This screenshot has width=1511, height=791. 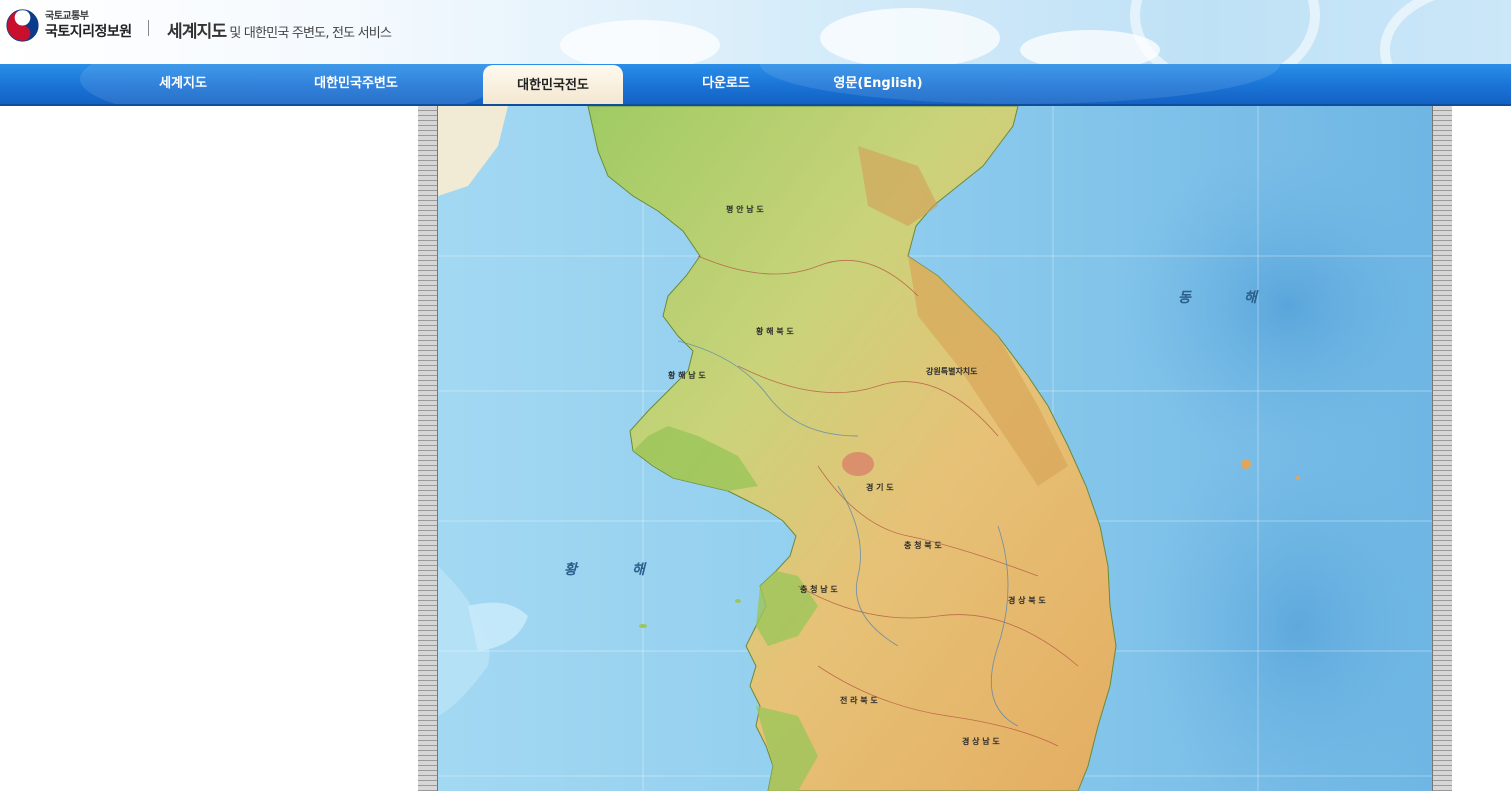 What do you see at coordinates (1251, 298) in the screenshot?
I see `east-sea-label-2: 해` at bounding box center [1251, 298].